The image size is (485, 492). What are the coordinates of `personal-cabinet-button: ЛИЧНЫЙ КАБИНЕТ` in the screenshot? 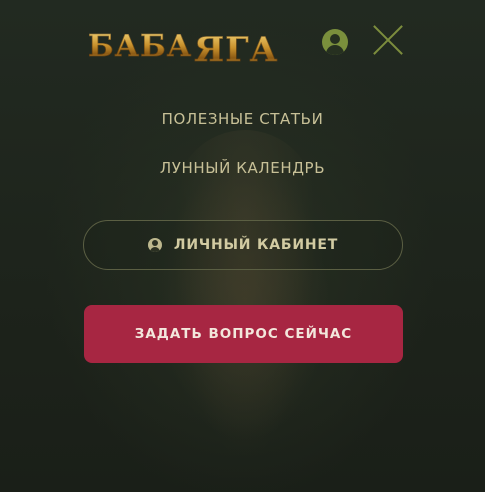 It's located at (243, 245).